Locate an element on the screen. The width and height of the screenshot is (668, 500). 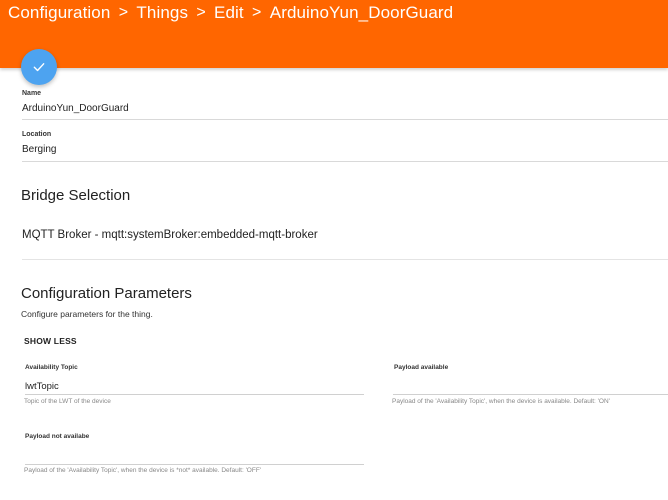
location-input: Berging is located at coordinates (345, 149).